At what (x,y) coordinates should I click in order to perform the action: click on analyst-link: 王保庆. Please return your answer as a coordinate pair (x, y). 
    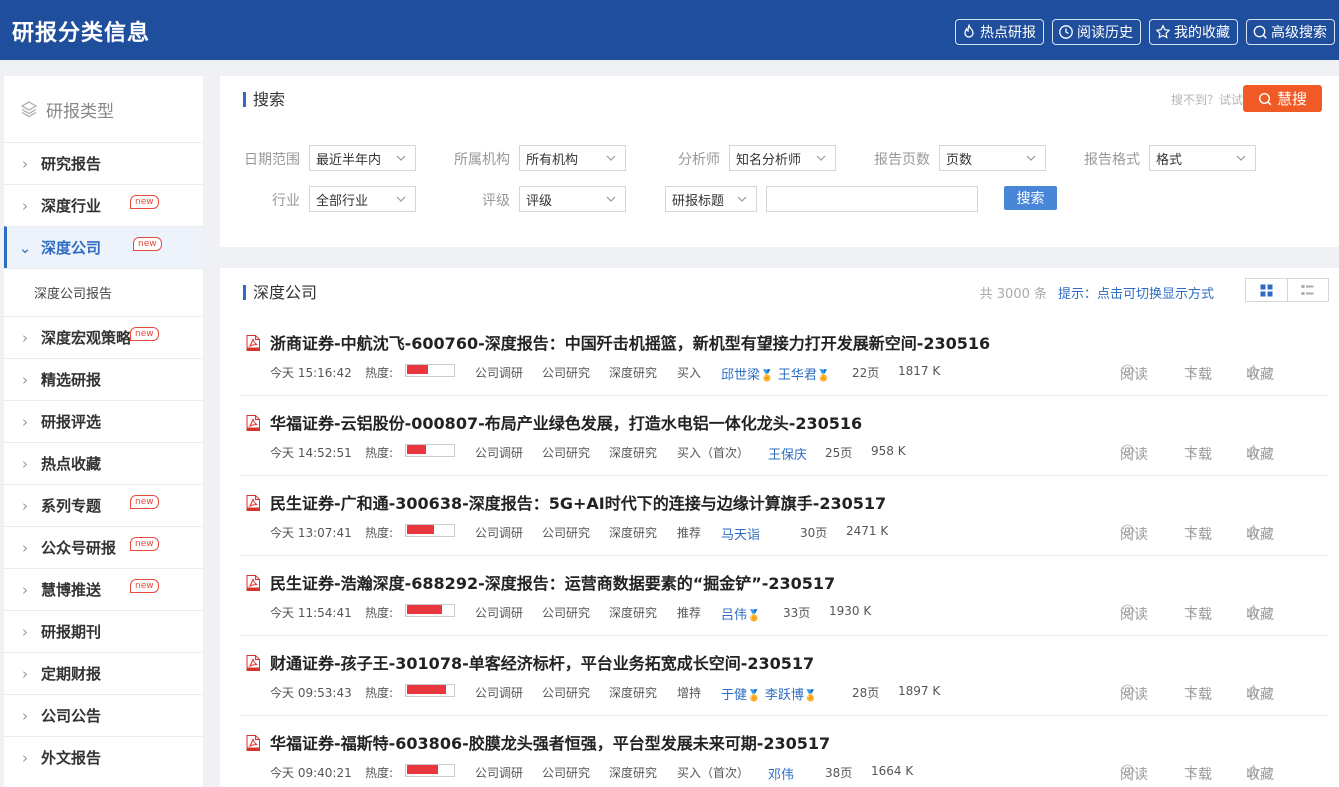
    Looking at the image, I should click on (787, 455).